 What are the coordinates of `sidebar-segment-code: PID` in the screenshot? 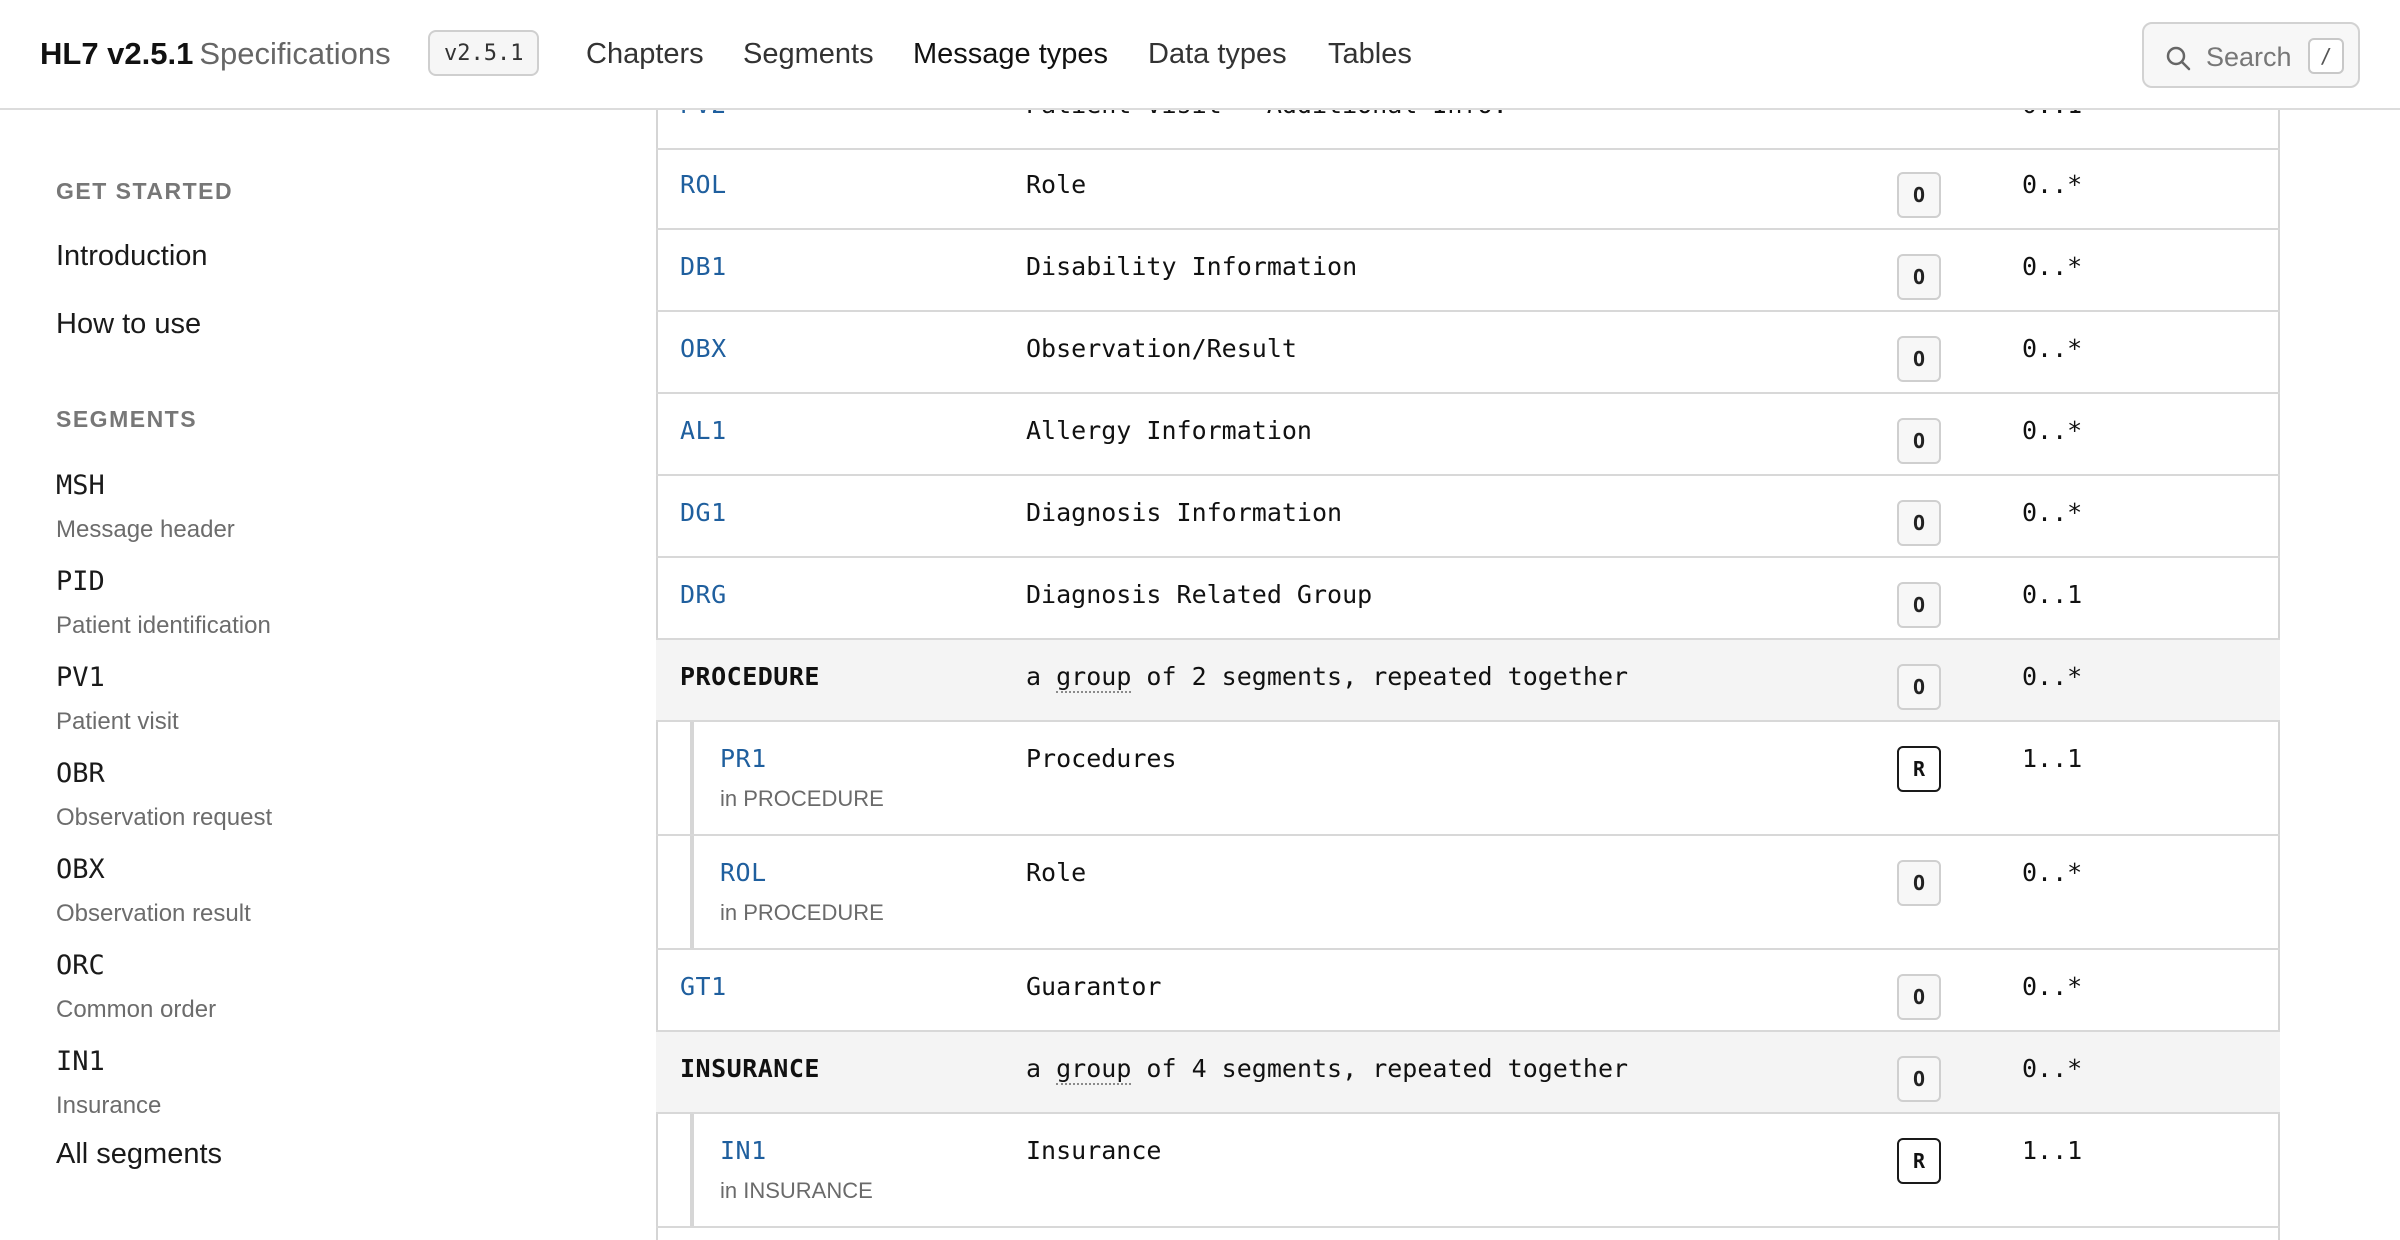 It's located at (80, 581).